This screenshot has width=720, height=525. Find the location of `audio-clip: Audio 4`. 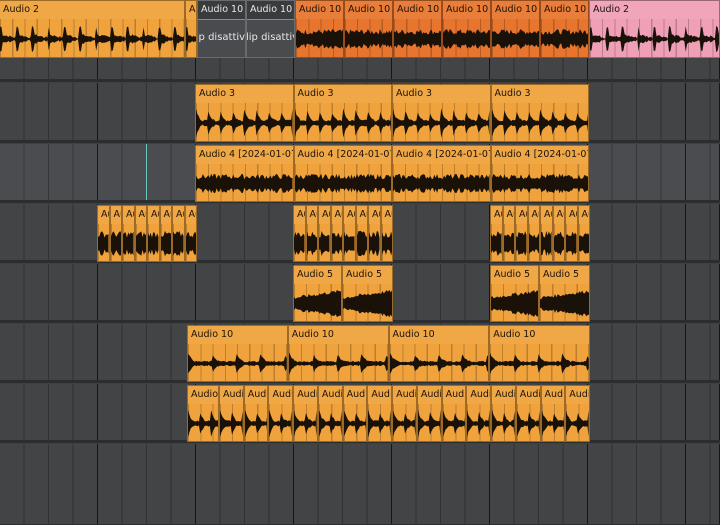

audio-clip: Audio 4 is located at coordinates (203, 413).